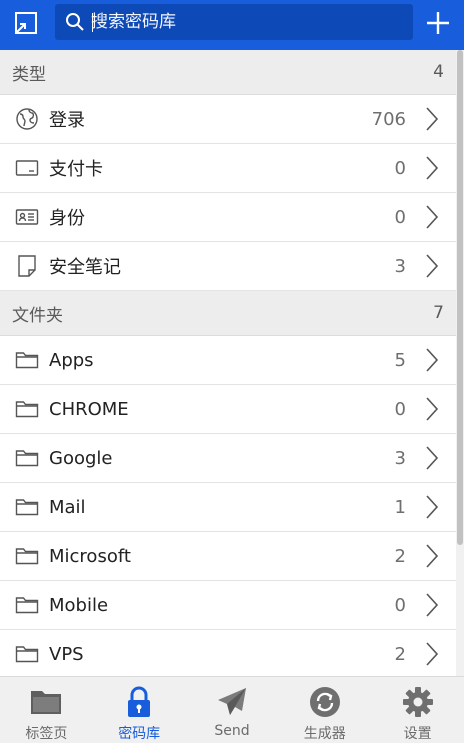 Image resolution: width=464 pixels, height=743 pixels. What do you see at coordinates (27, 168) in the screenshot?
I see `credit-card-icon` at bounding box center [27, 168].